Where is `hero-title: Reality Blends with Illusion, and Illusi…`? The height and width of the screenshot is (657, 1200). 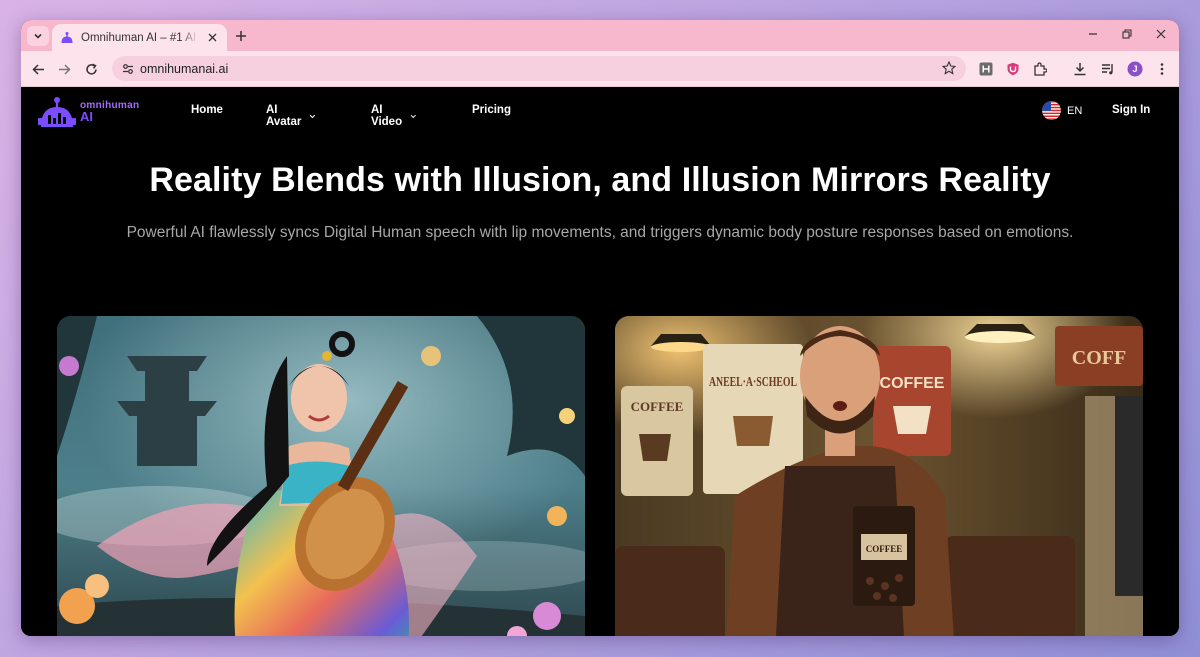 hero-title: Reality Blends with Illusion, and Illusi… is located at coordinates (600, 180).